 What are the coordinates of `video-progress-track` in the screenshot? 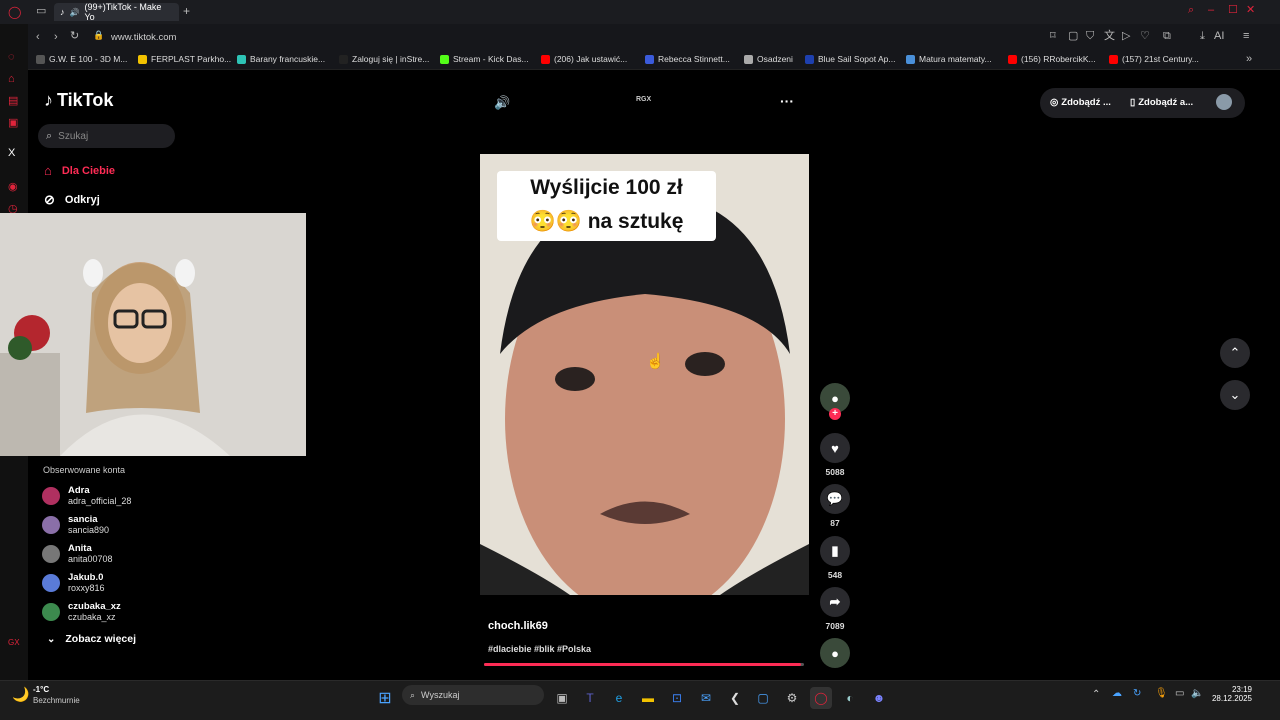 It's located at (644, 664).